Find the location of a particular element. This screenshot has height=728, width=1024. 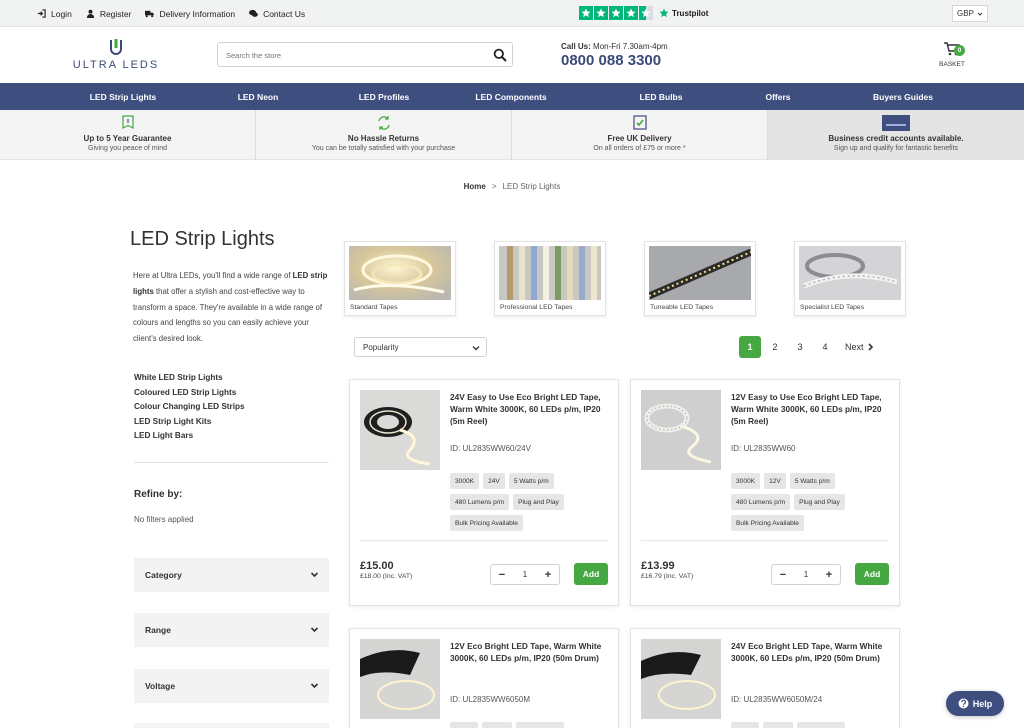

breadcrumb: Home > LED Strip Lights is located at coordinates (512, 186).